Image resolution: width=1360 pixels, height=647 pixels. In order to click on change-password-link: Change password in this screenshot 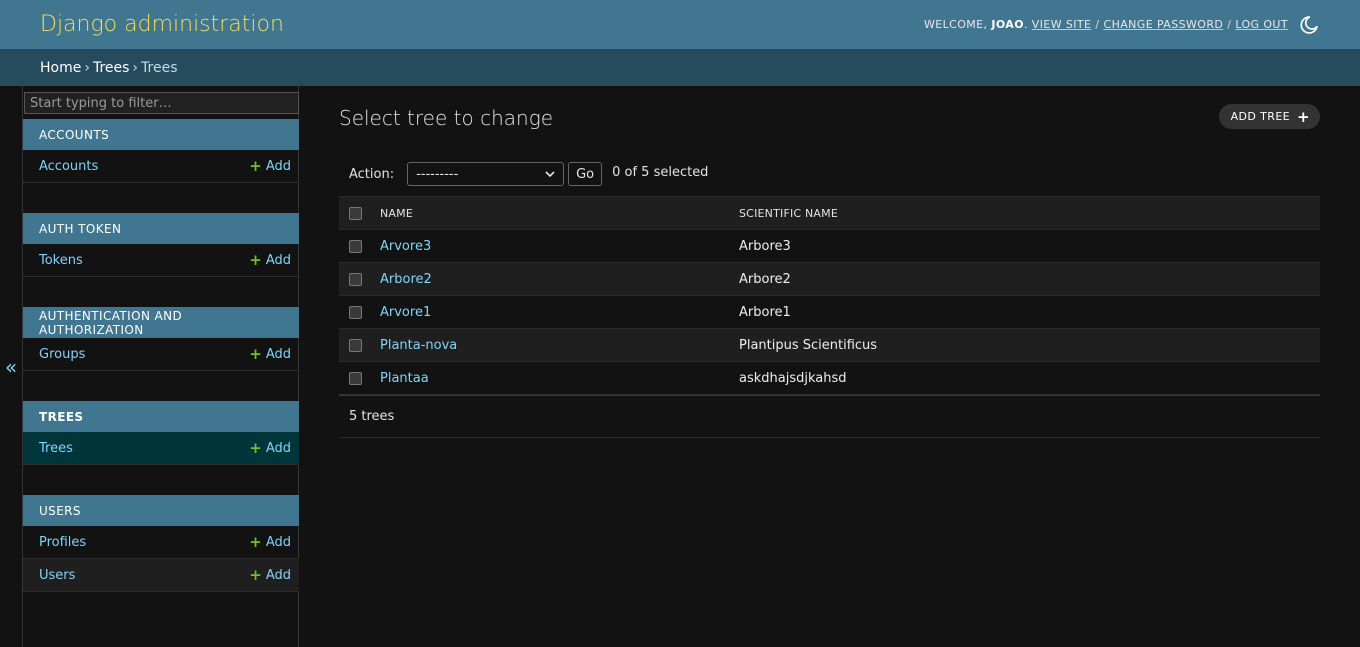, I will do `click(1163, 24)`.